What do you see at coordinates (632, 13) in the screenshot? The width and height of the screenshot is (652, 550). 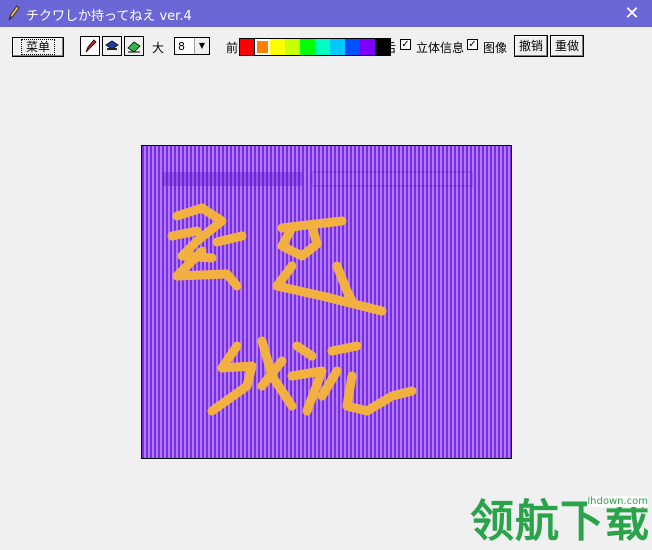 I see `close-icon: ✕` at bounding box center [632, 13].